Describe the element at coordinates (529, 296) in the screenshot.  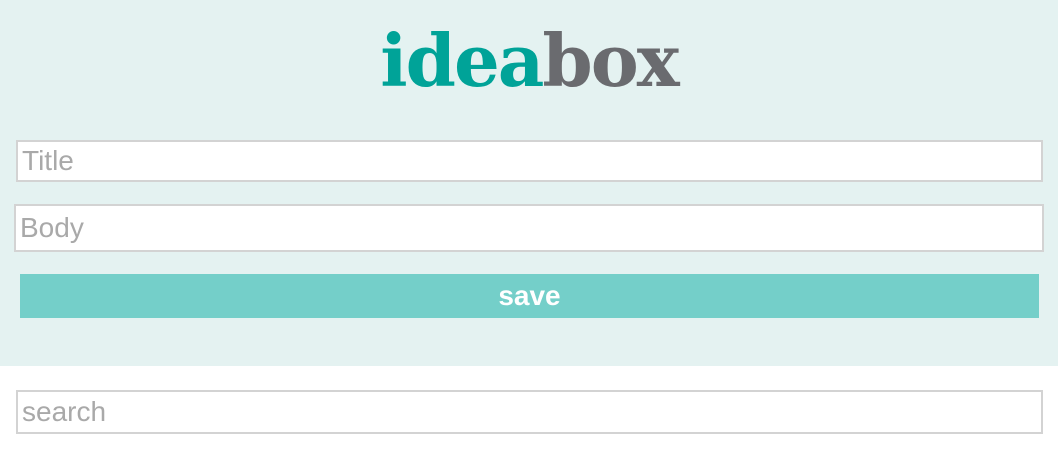
I see `save-button: save` at that location.